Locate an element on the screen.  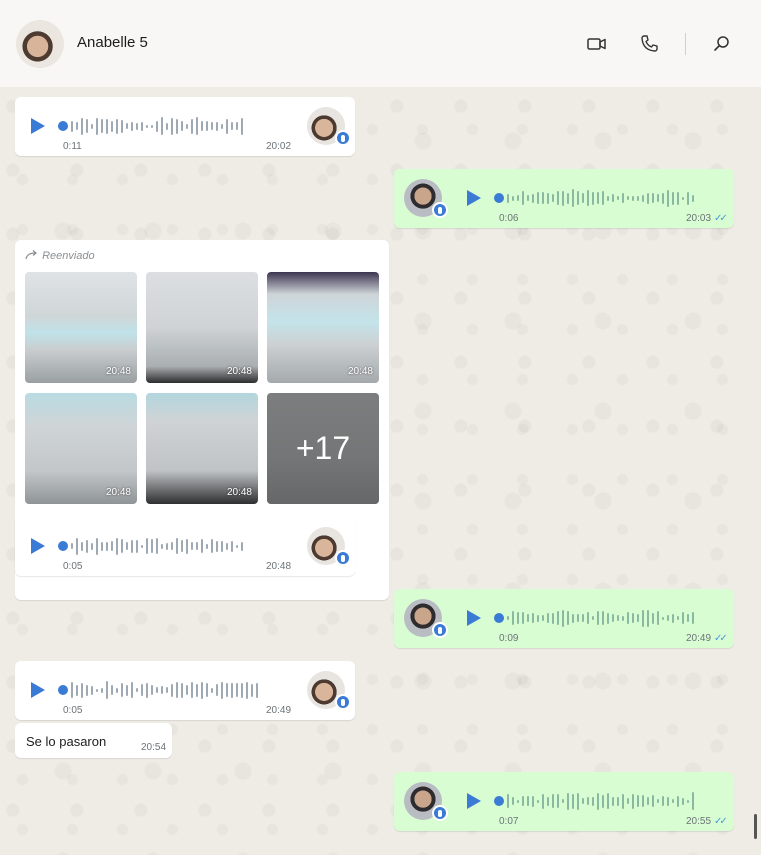
more-media-count: +17 is located at coordinates (323, 448).